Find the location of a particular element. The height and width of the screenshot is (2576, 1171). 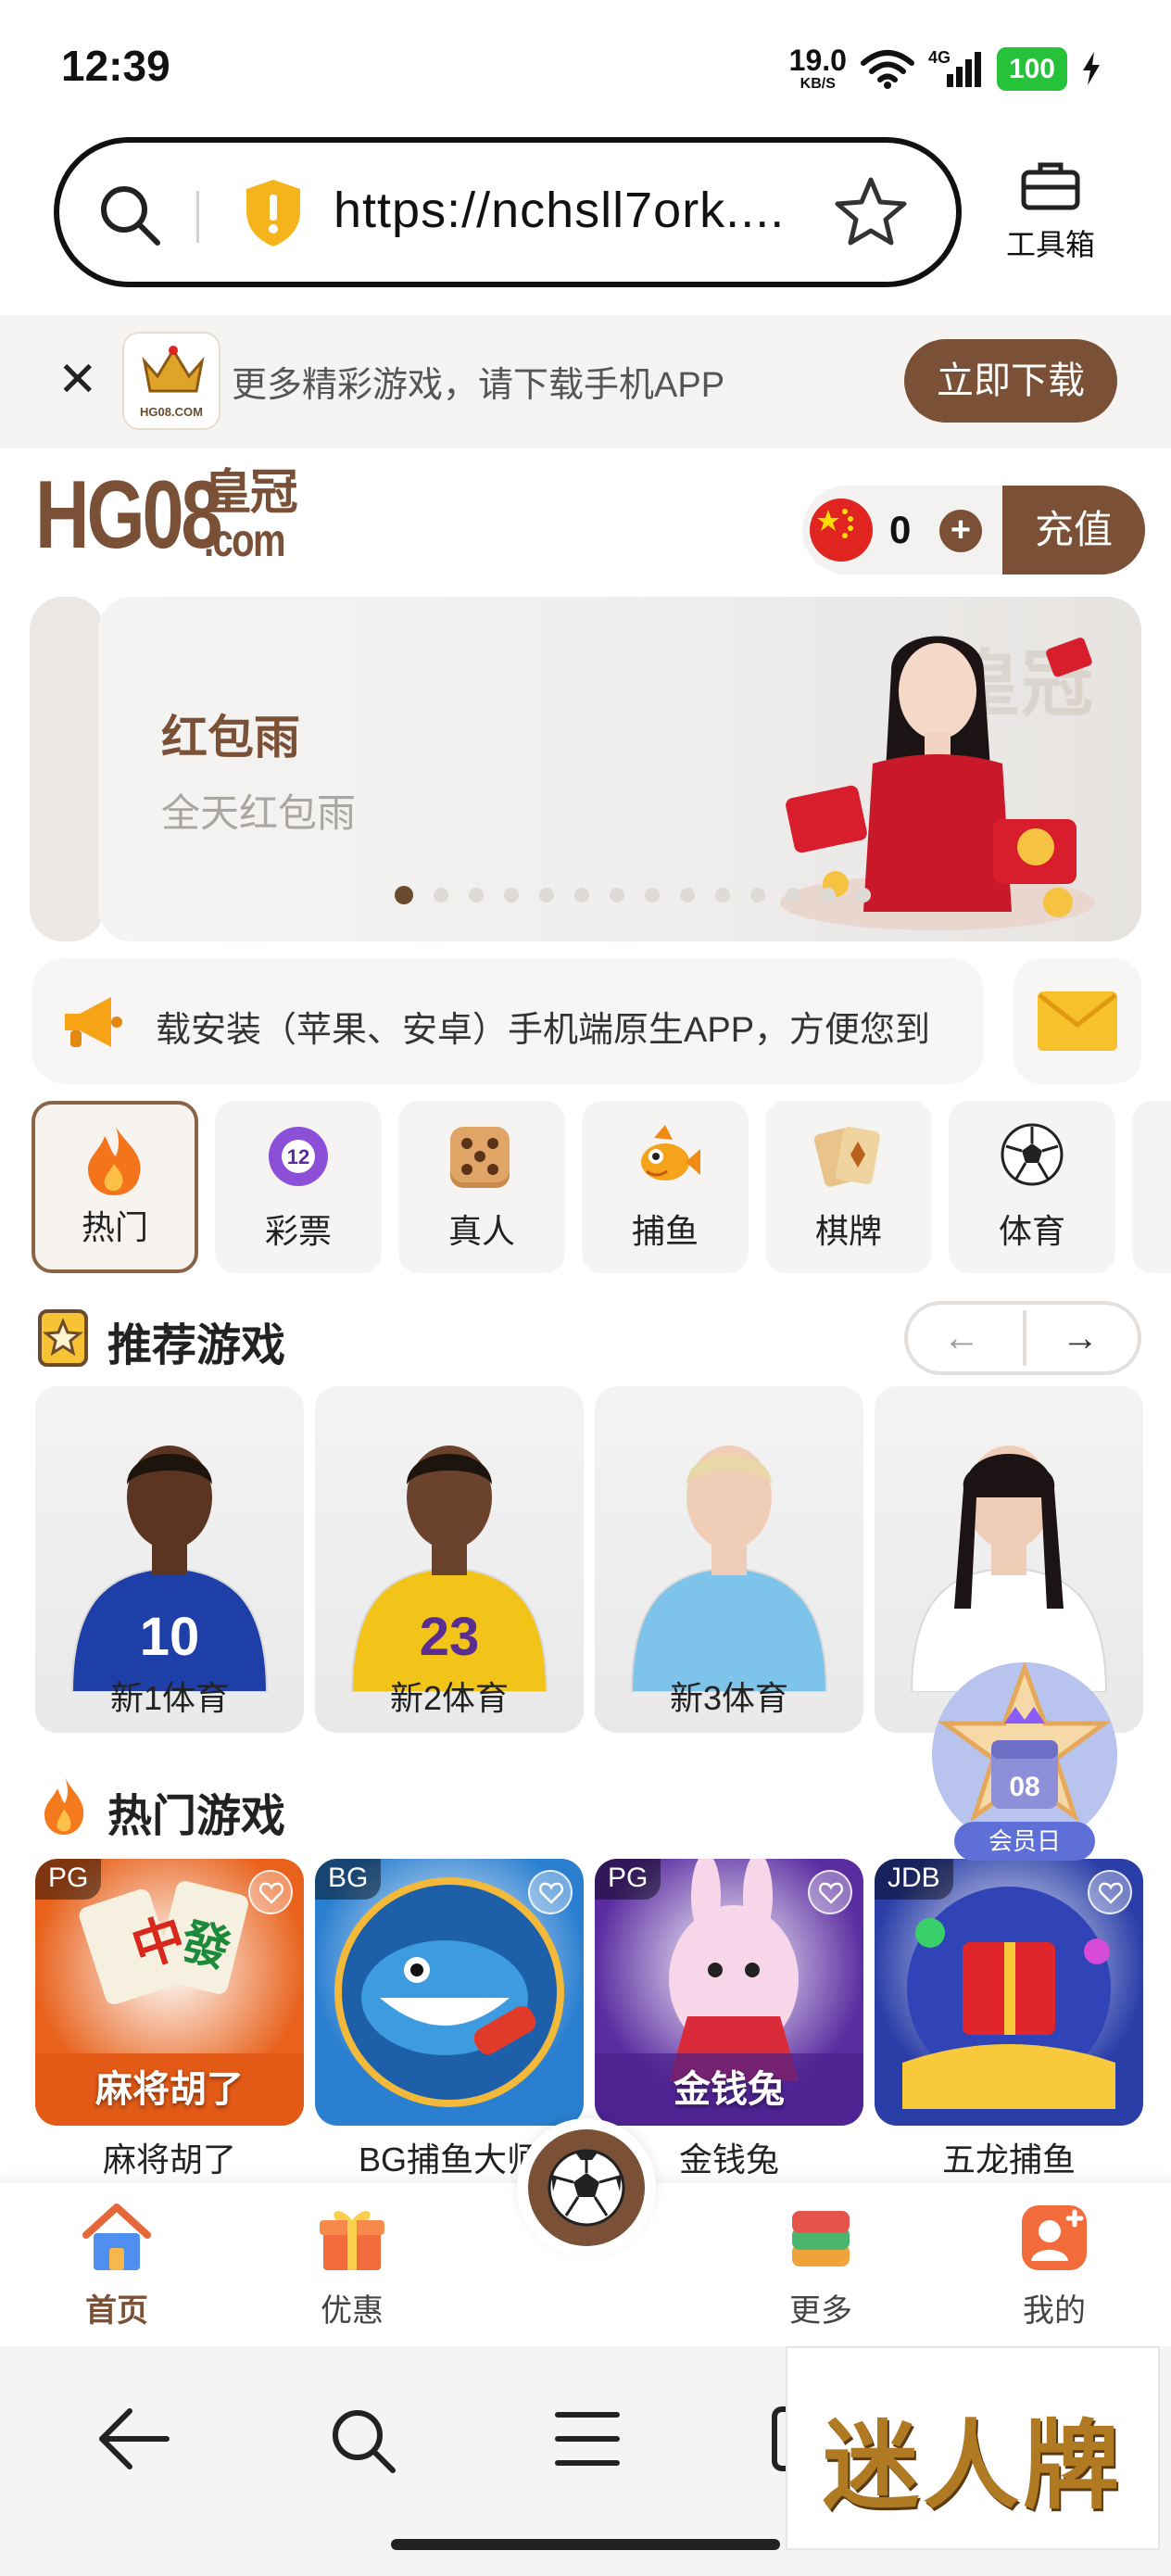

balance-box: 0 + 充值 is located at coordinates (974, 530).